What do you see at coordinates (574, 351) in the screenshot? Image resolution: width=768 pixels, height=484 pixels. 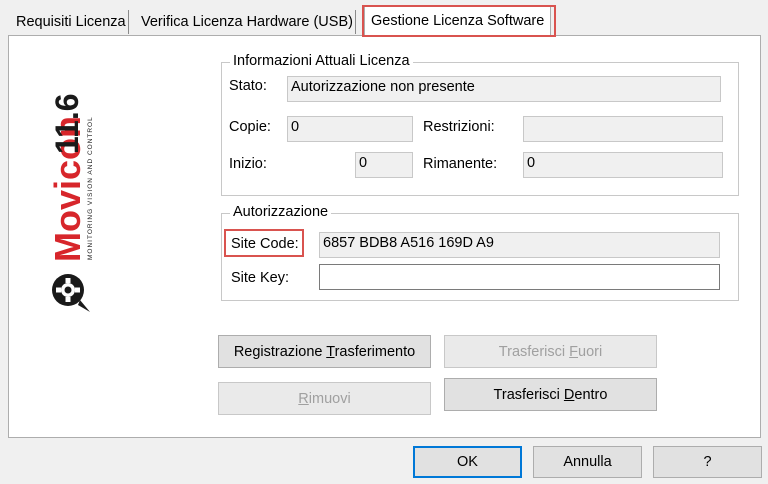 I see `button-label-accel: F` at bounding box center [574, 351].